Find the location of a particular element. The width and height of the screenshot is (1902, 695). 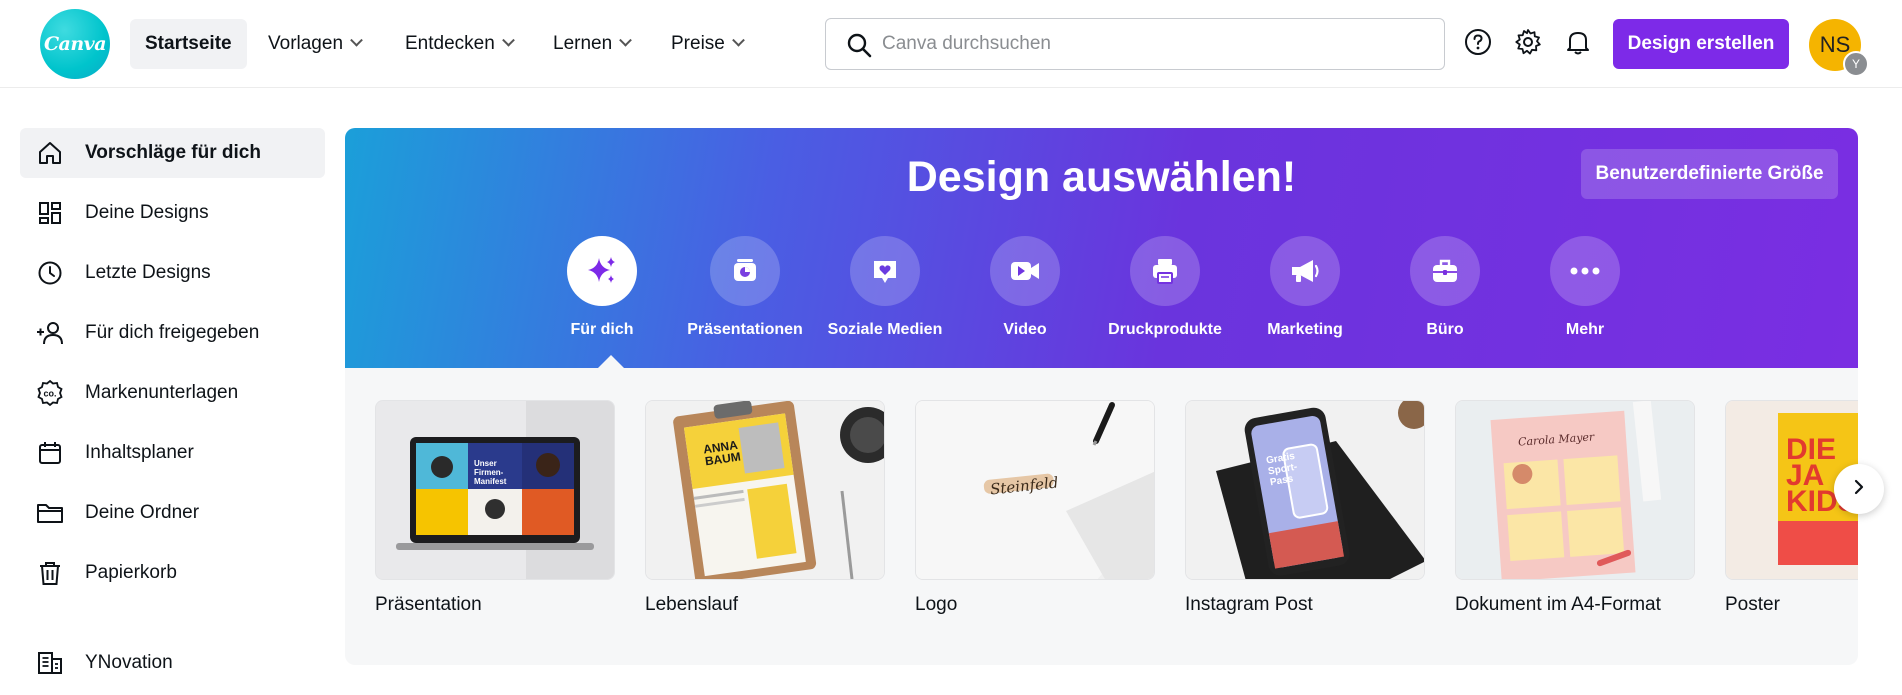

logo-text: Canva is located at coordinates (75, 44).